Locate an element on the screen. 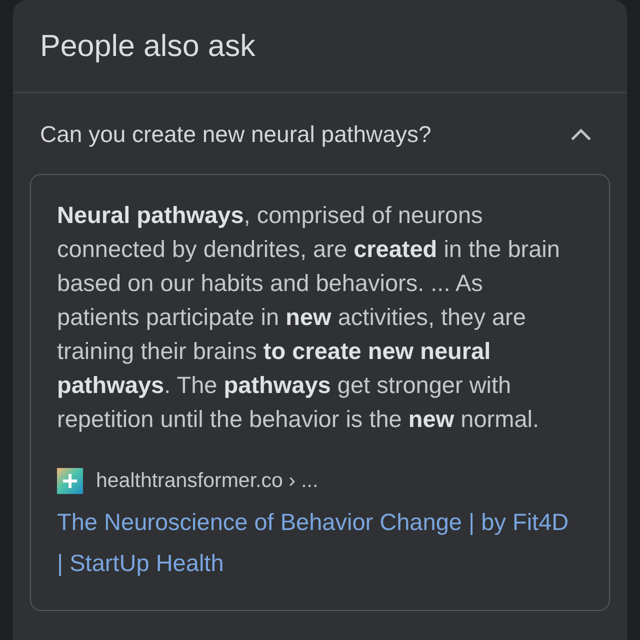  site-favicon-icon is located at coordinates (70, 481).